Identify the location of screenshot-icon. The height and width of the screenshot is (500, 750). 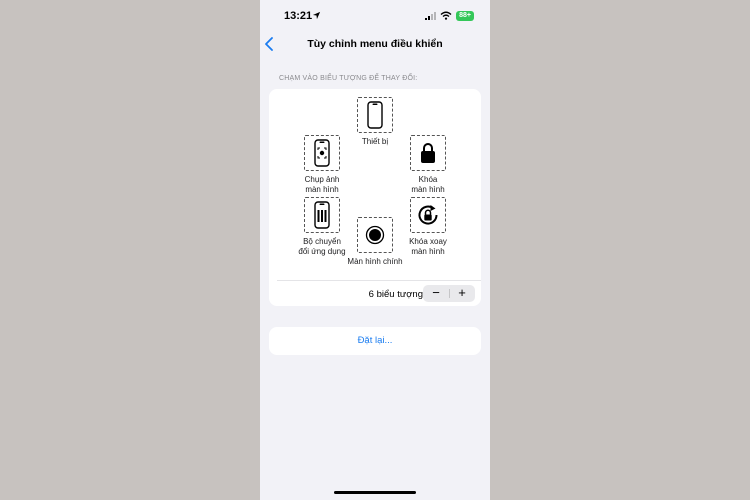
(322, 153).